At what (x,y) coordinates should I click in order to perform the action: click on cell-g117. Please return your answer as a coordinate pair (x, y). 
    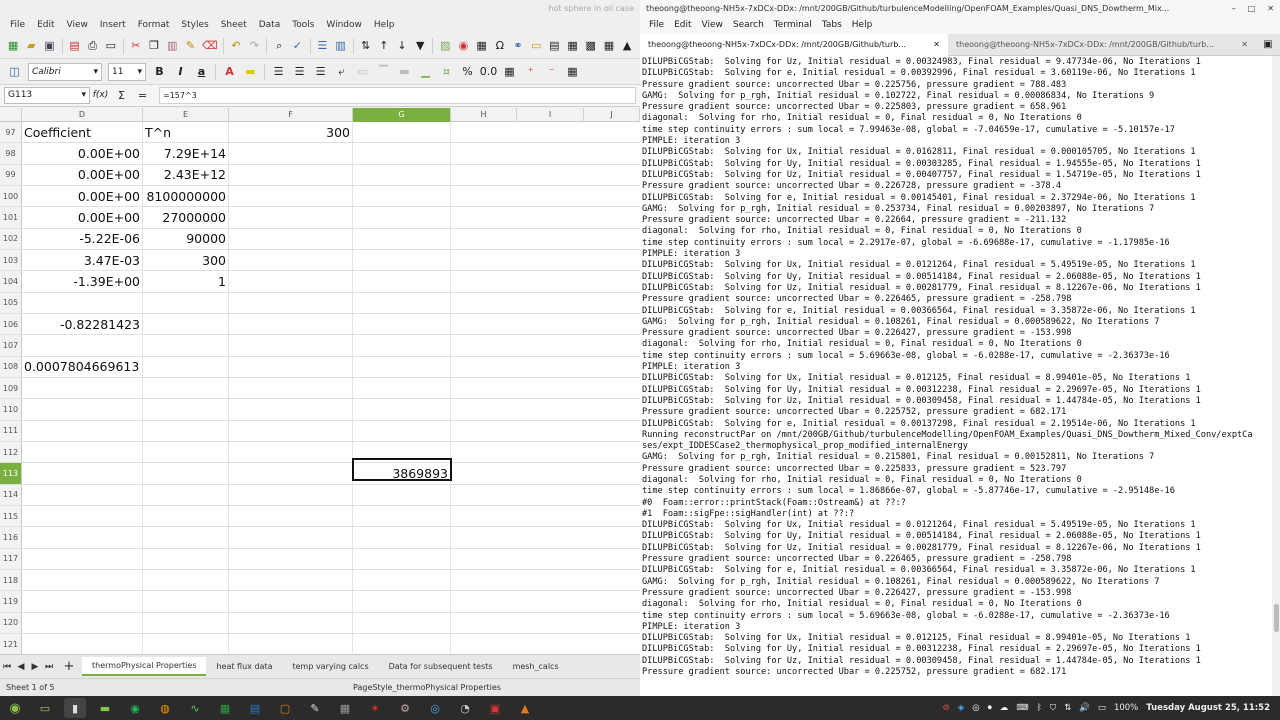
    Looking at the image, I should click on (402, 558).